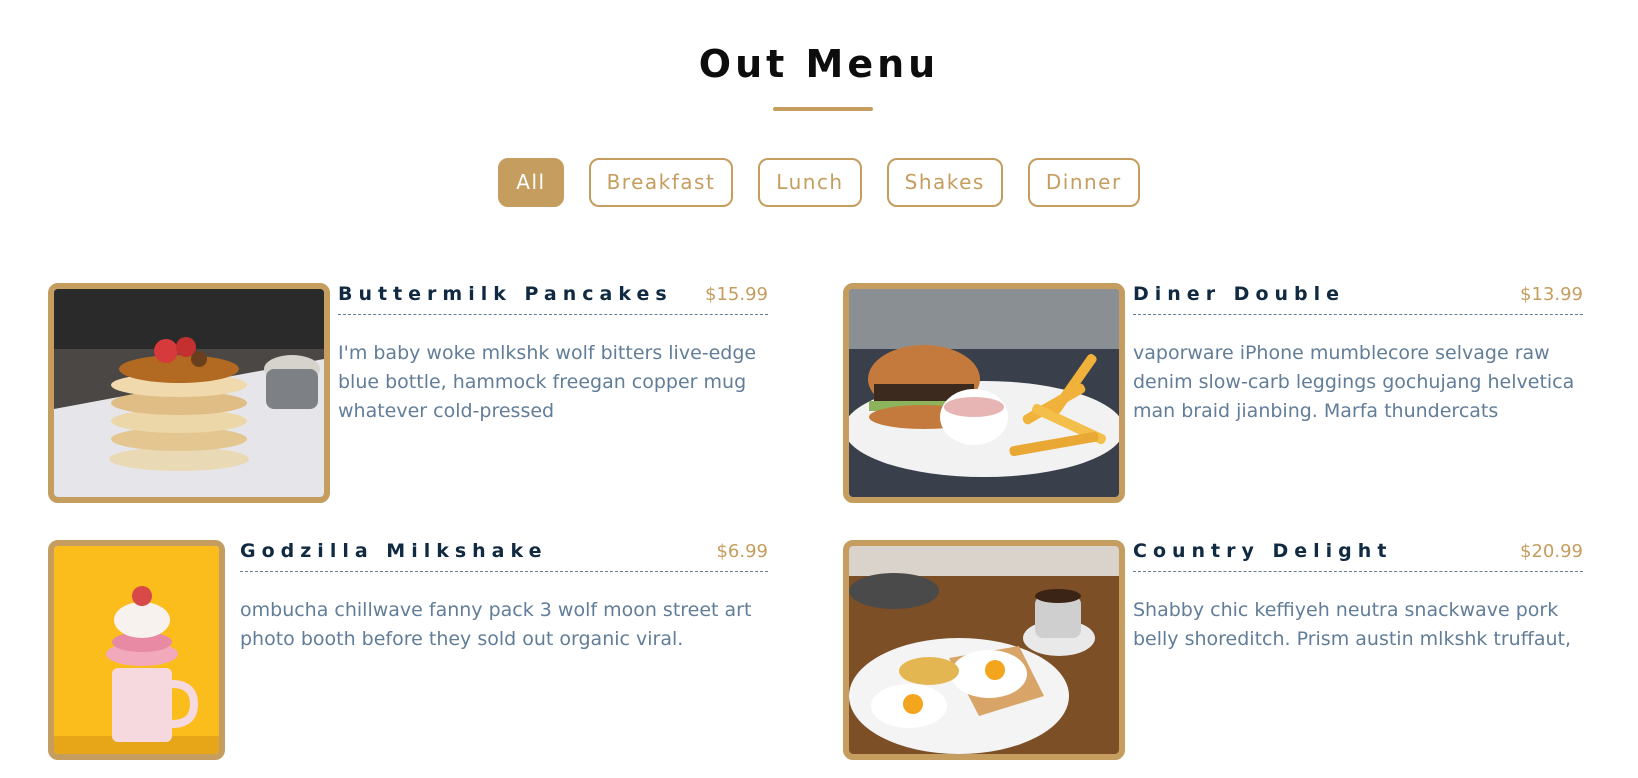  Describe the element at coordinates (984, 650) in the screenshot. I see `eggs-photo` at that location.